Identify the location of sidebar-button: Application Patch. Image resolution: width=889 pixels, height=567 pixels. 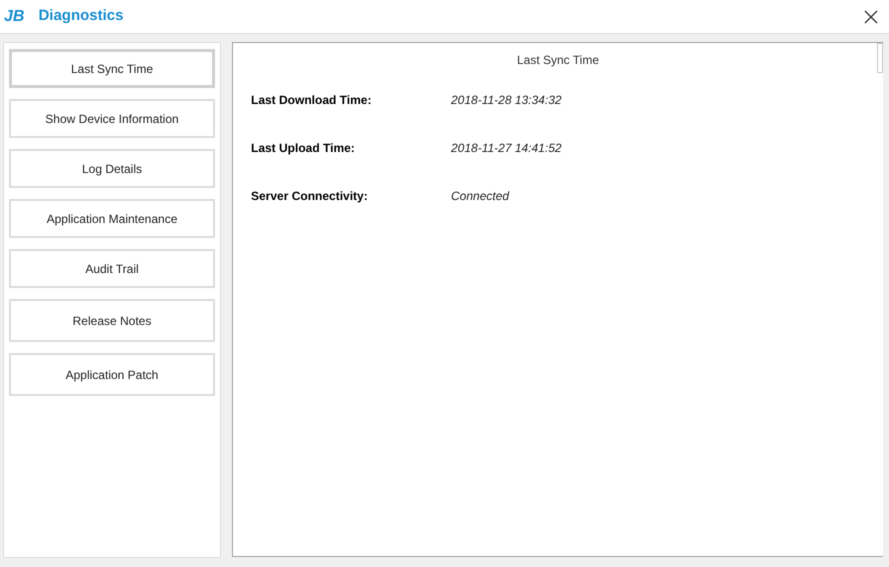
(112, 374).